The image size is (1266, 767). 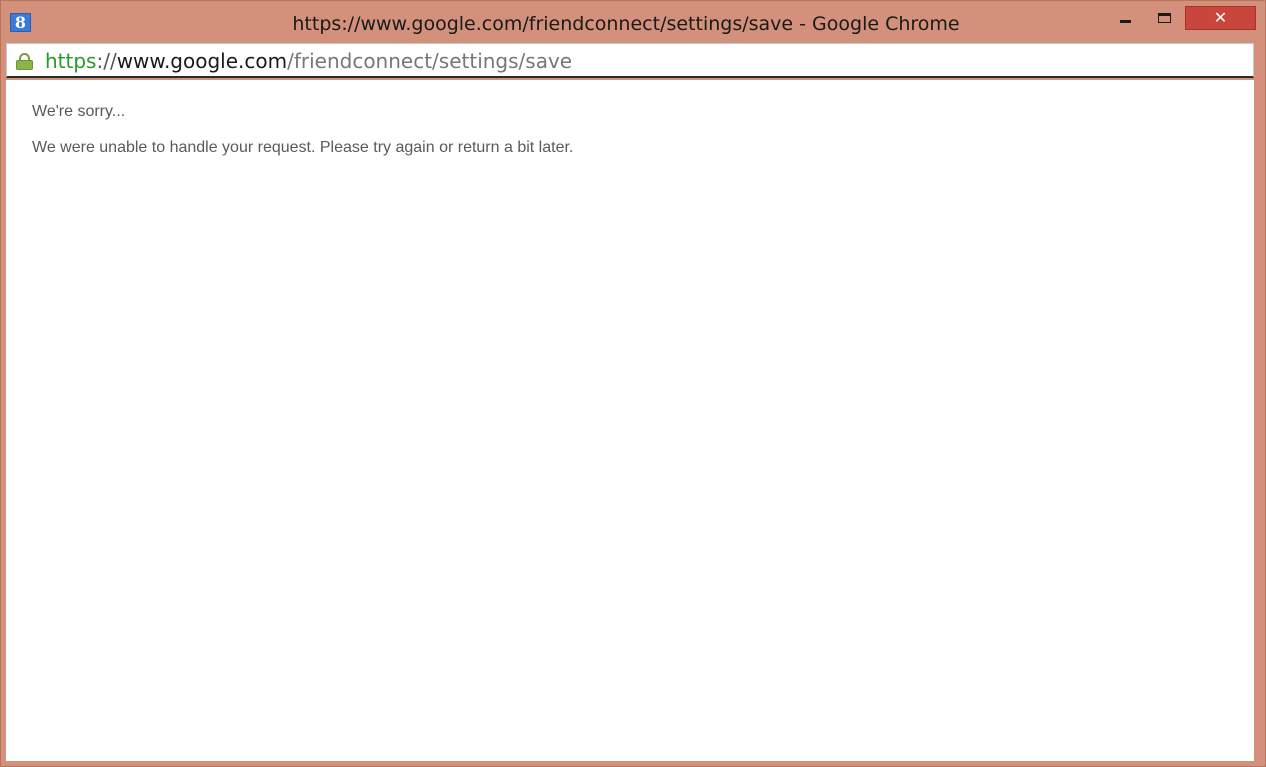 I want to click on maximize-button, so click(x=1164, y=18).